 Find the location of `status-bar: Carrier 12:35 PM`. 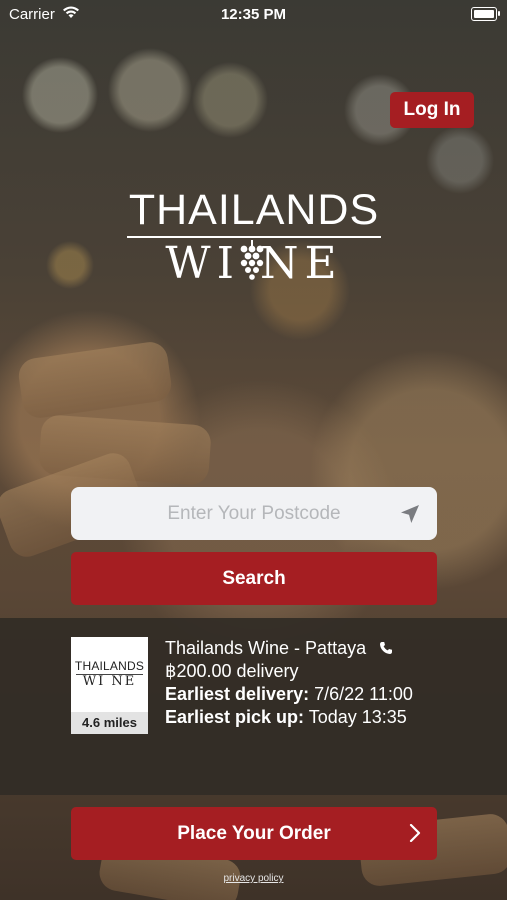

status-bar: Carrier 12:35 PM is located at coordinates (253, 14).